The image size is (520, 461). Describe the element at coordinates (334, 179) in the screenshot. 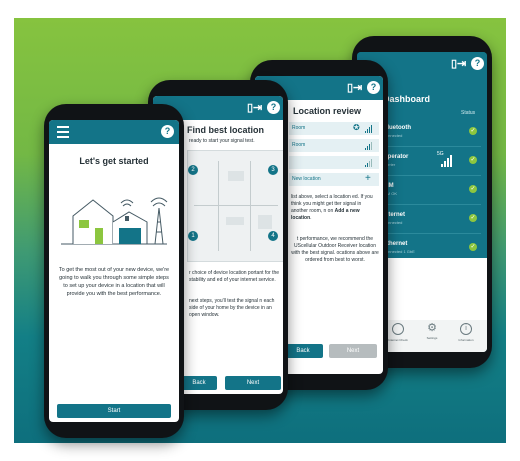

I see `add-location-row: New location +` at that location.